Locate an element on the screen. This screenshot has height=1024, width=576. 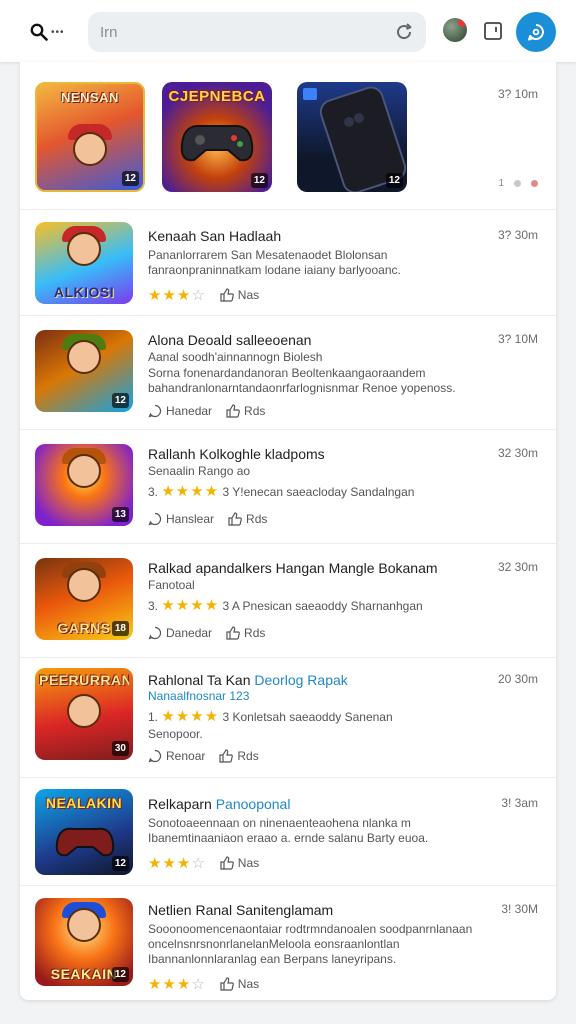
top-bar: ••• is located at coordinates (288, 31).